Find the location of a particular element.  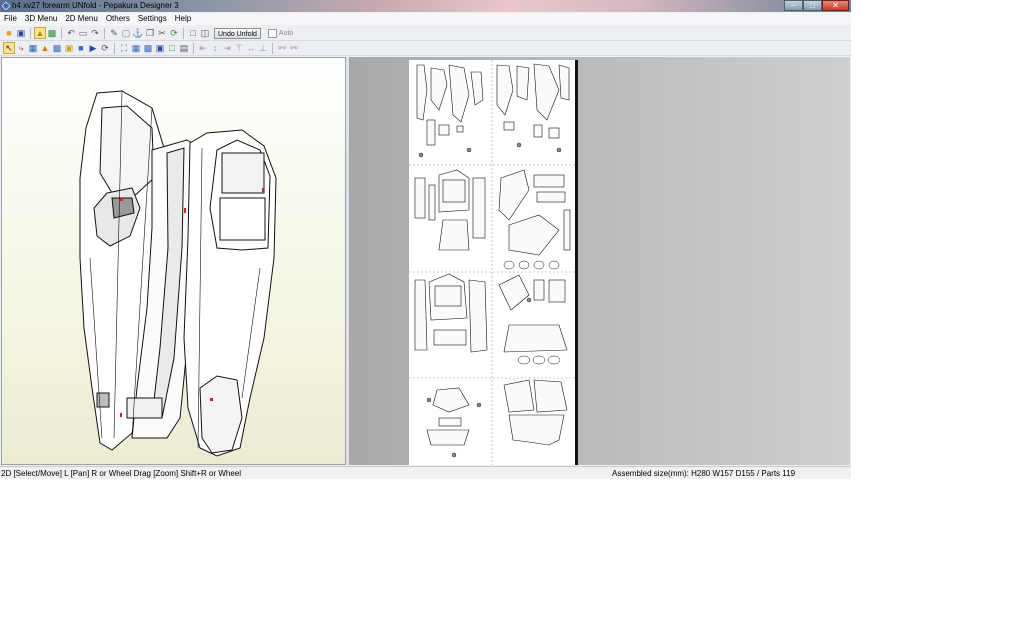

scissors-icon: ✂ is located at coordinates (162, 33).